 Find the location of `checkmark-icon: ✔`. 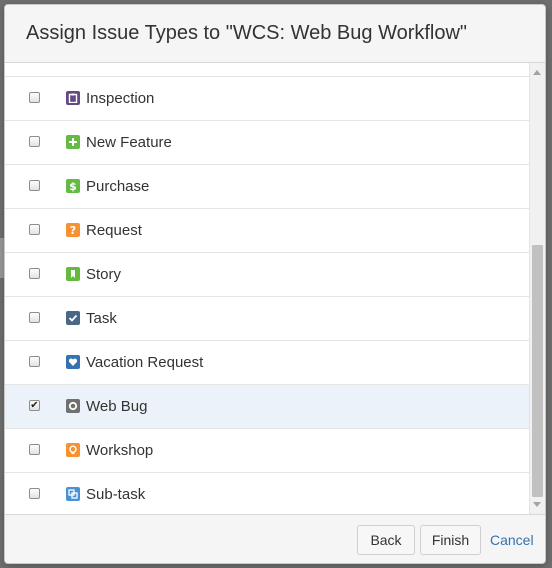

checkmark-icon: ✔ is located at coordinates (34, 405).